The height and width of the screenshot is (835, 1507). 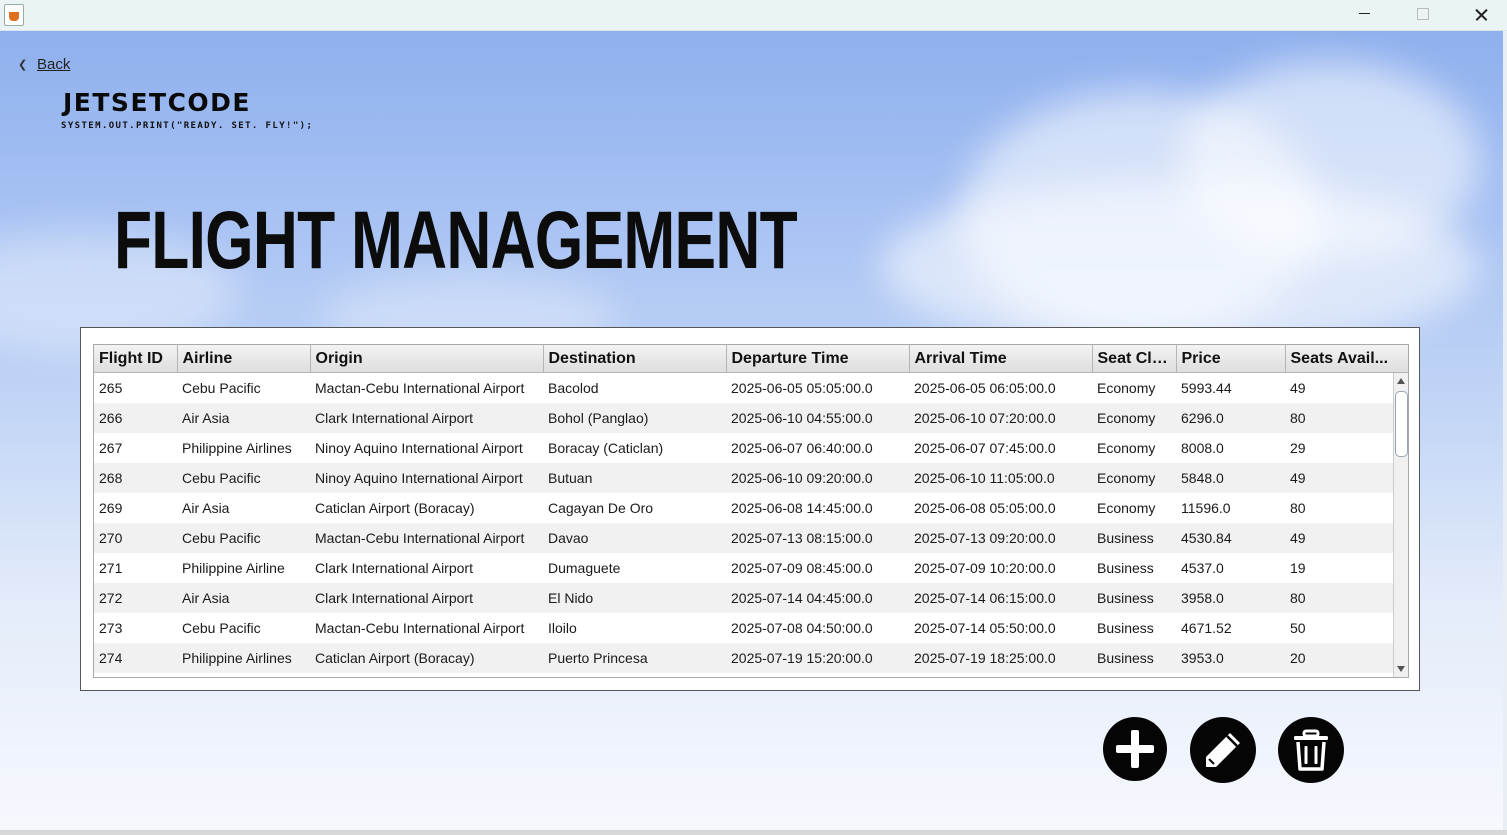 I want to click on cell-arrival-time: 2025-07-14 06:15:00.0, so click(x=1000, y=598).